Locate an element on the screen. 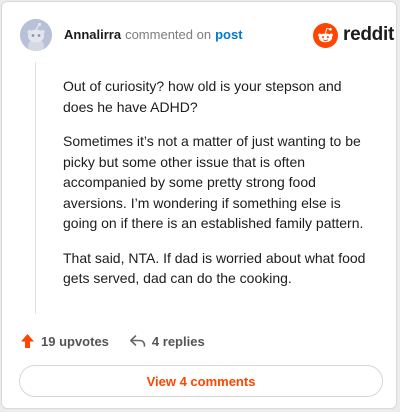  reply-arrow-icon is located at coordinates (137, 341).